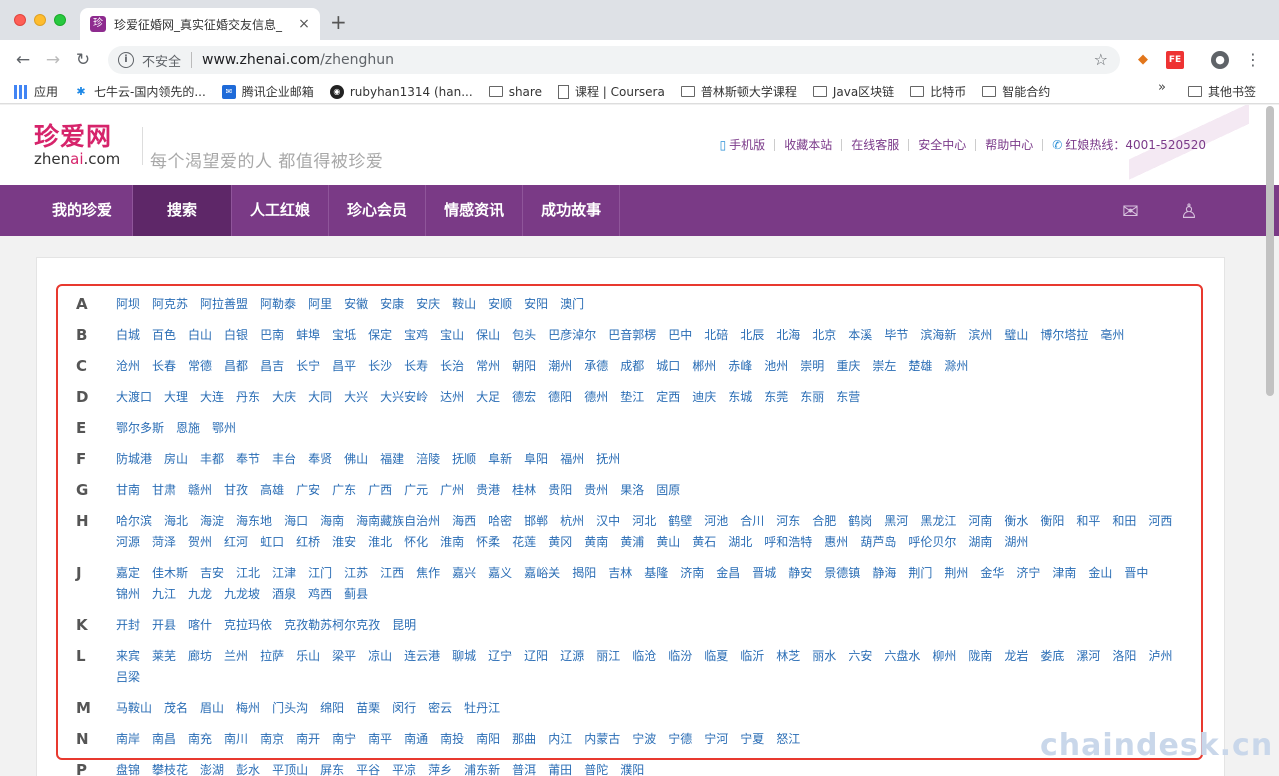 The height and width of the screenshot is (776, 1279). What do you see at coordinates (920, 366) in the screenshot?
I see `city-link: 楚雄` at bounding box center [920, 366].